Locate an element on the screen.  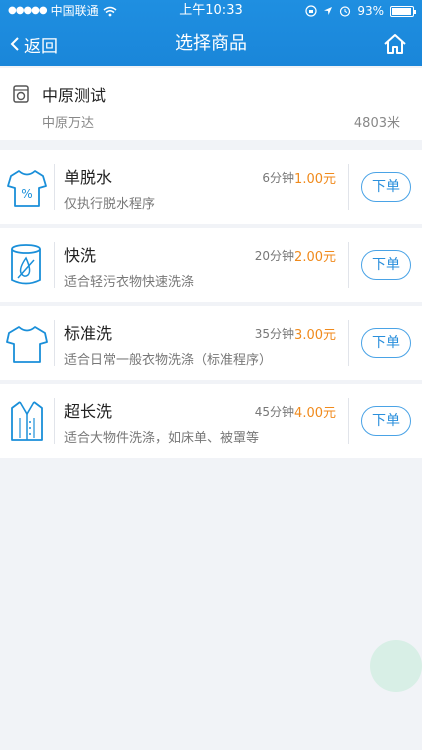
alarm-icon is located at coordinates (345, 11).